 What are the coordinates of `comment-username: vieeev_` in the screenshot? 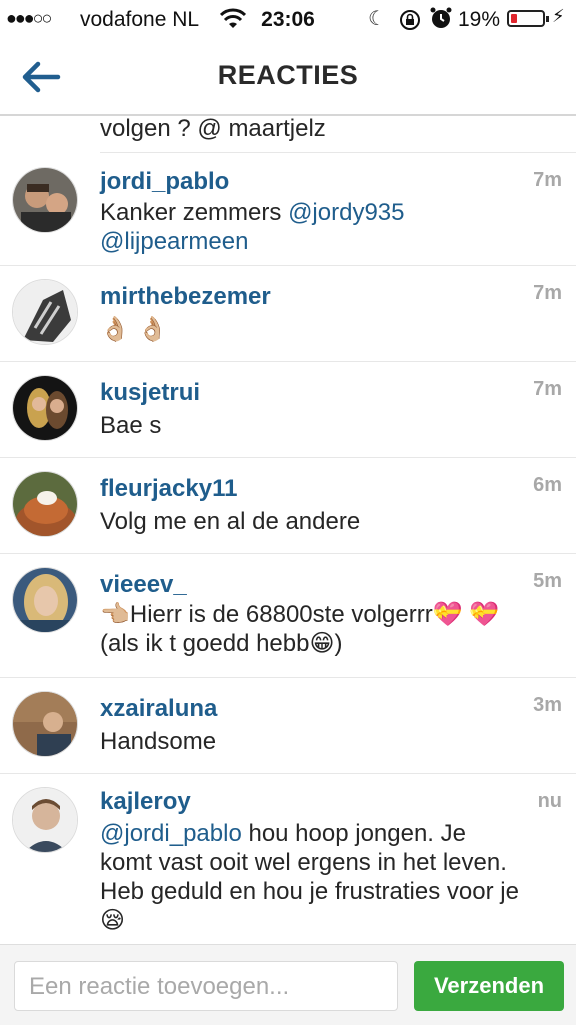 It's located at (143, 585).